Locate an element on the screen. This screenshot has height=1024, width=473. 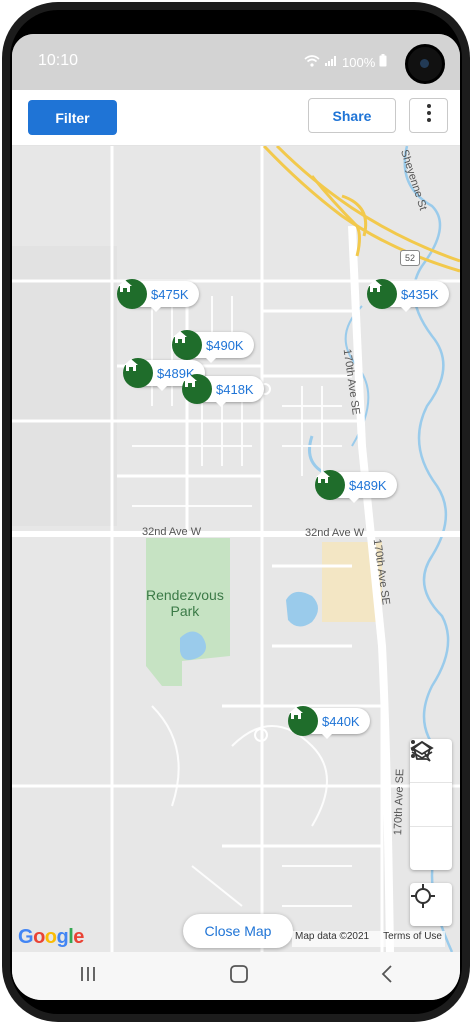
status-indicators: 100% is located at coordinates (345, 62).